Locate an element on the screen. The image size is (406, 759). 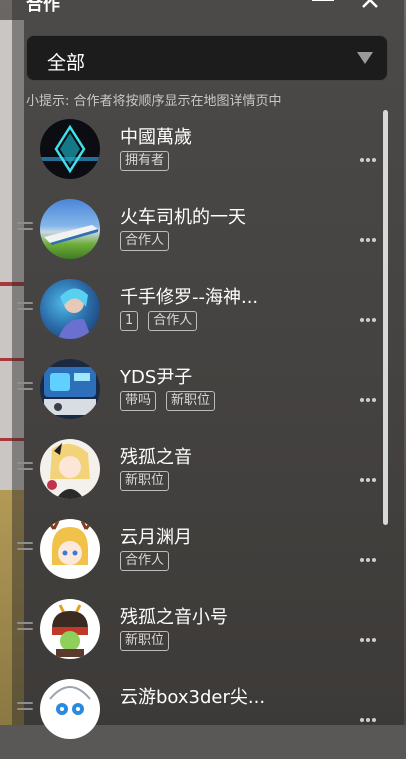
diamond-avatar-icon is located at coordinates (70, 149).